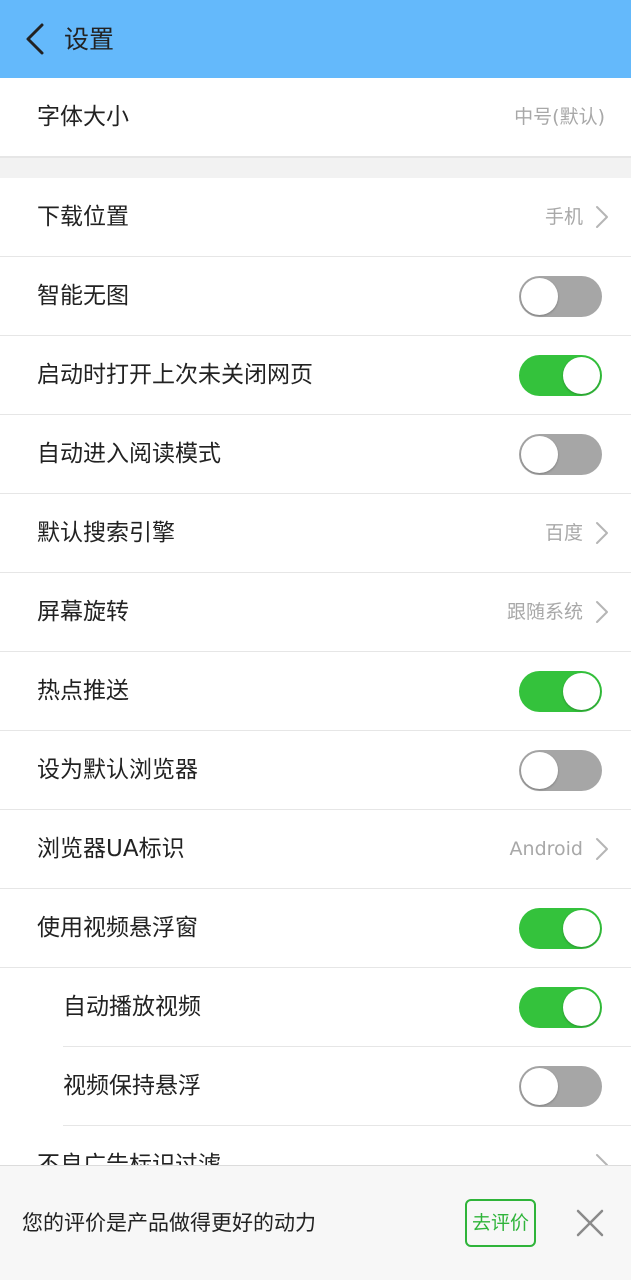 The image size is (631, 1280). Describe the element at coordinates (315, 39) in the screenshot. I see `app-header: 设置` at that location.